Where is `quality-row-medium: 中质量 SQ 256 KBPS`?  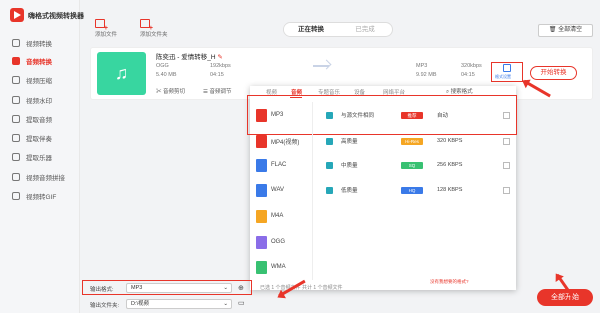 quality-row-medium: 中质量 SQ 256 KBPS is located at coordinates (415, 165).